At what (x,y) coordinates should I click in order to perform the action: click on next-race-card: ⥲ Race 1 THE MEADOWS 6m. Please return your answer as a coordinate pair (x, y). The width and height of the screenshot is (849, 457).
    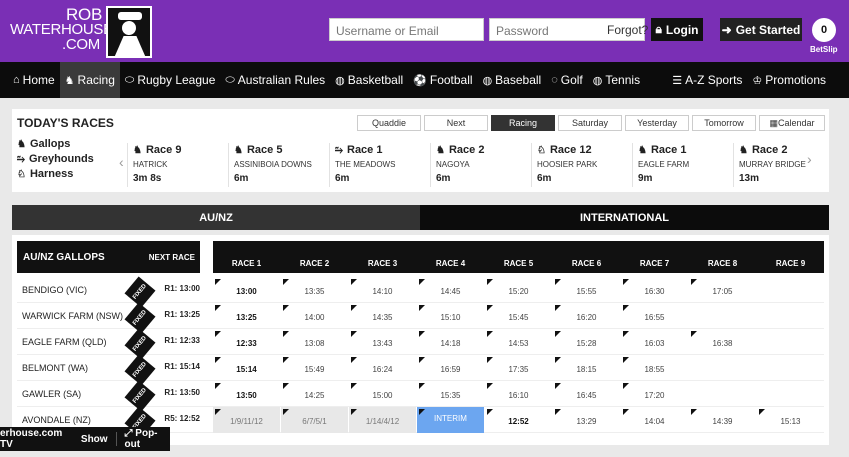
    Looking at the image, I should click on (379, 165).